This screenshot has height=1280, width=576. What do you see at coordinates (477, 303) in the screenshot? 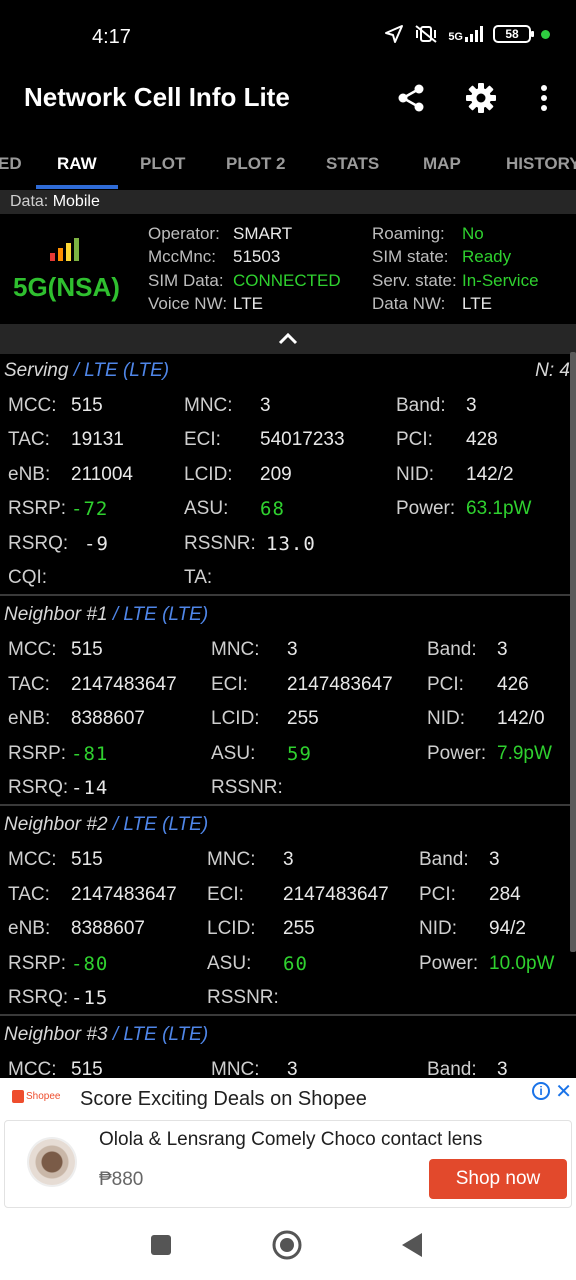
I see `data-nw-value: LTE` at bounding box center [477, 303].